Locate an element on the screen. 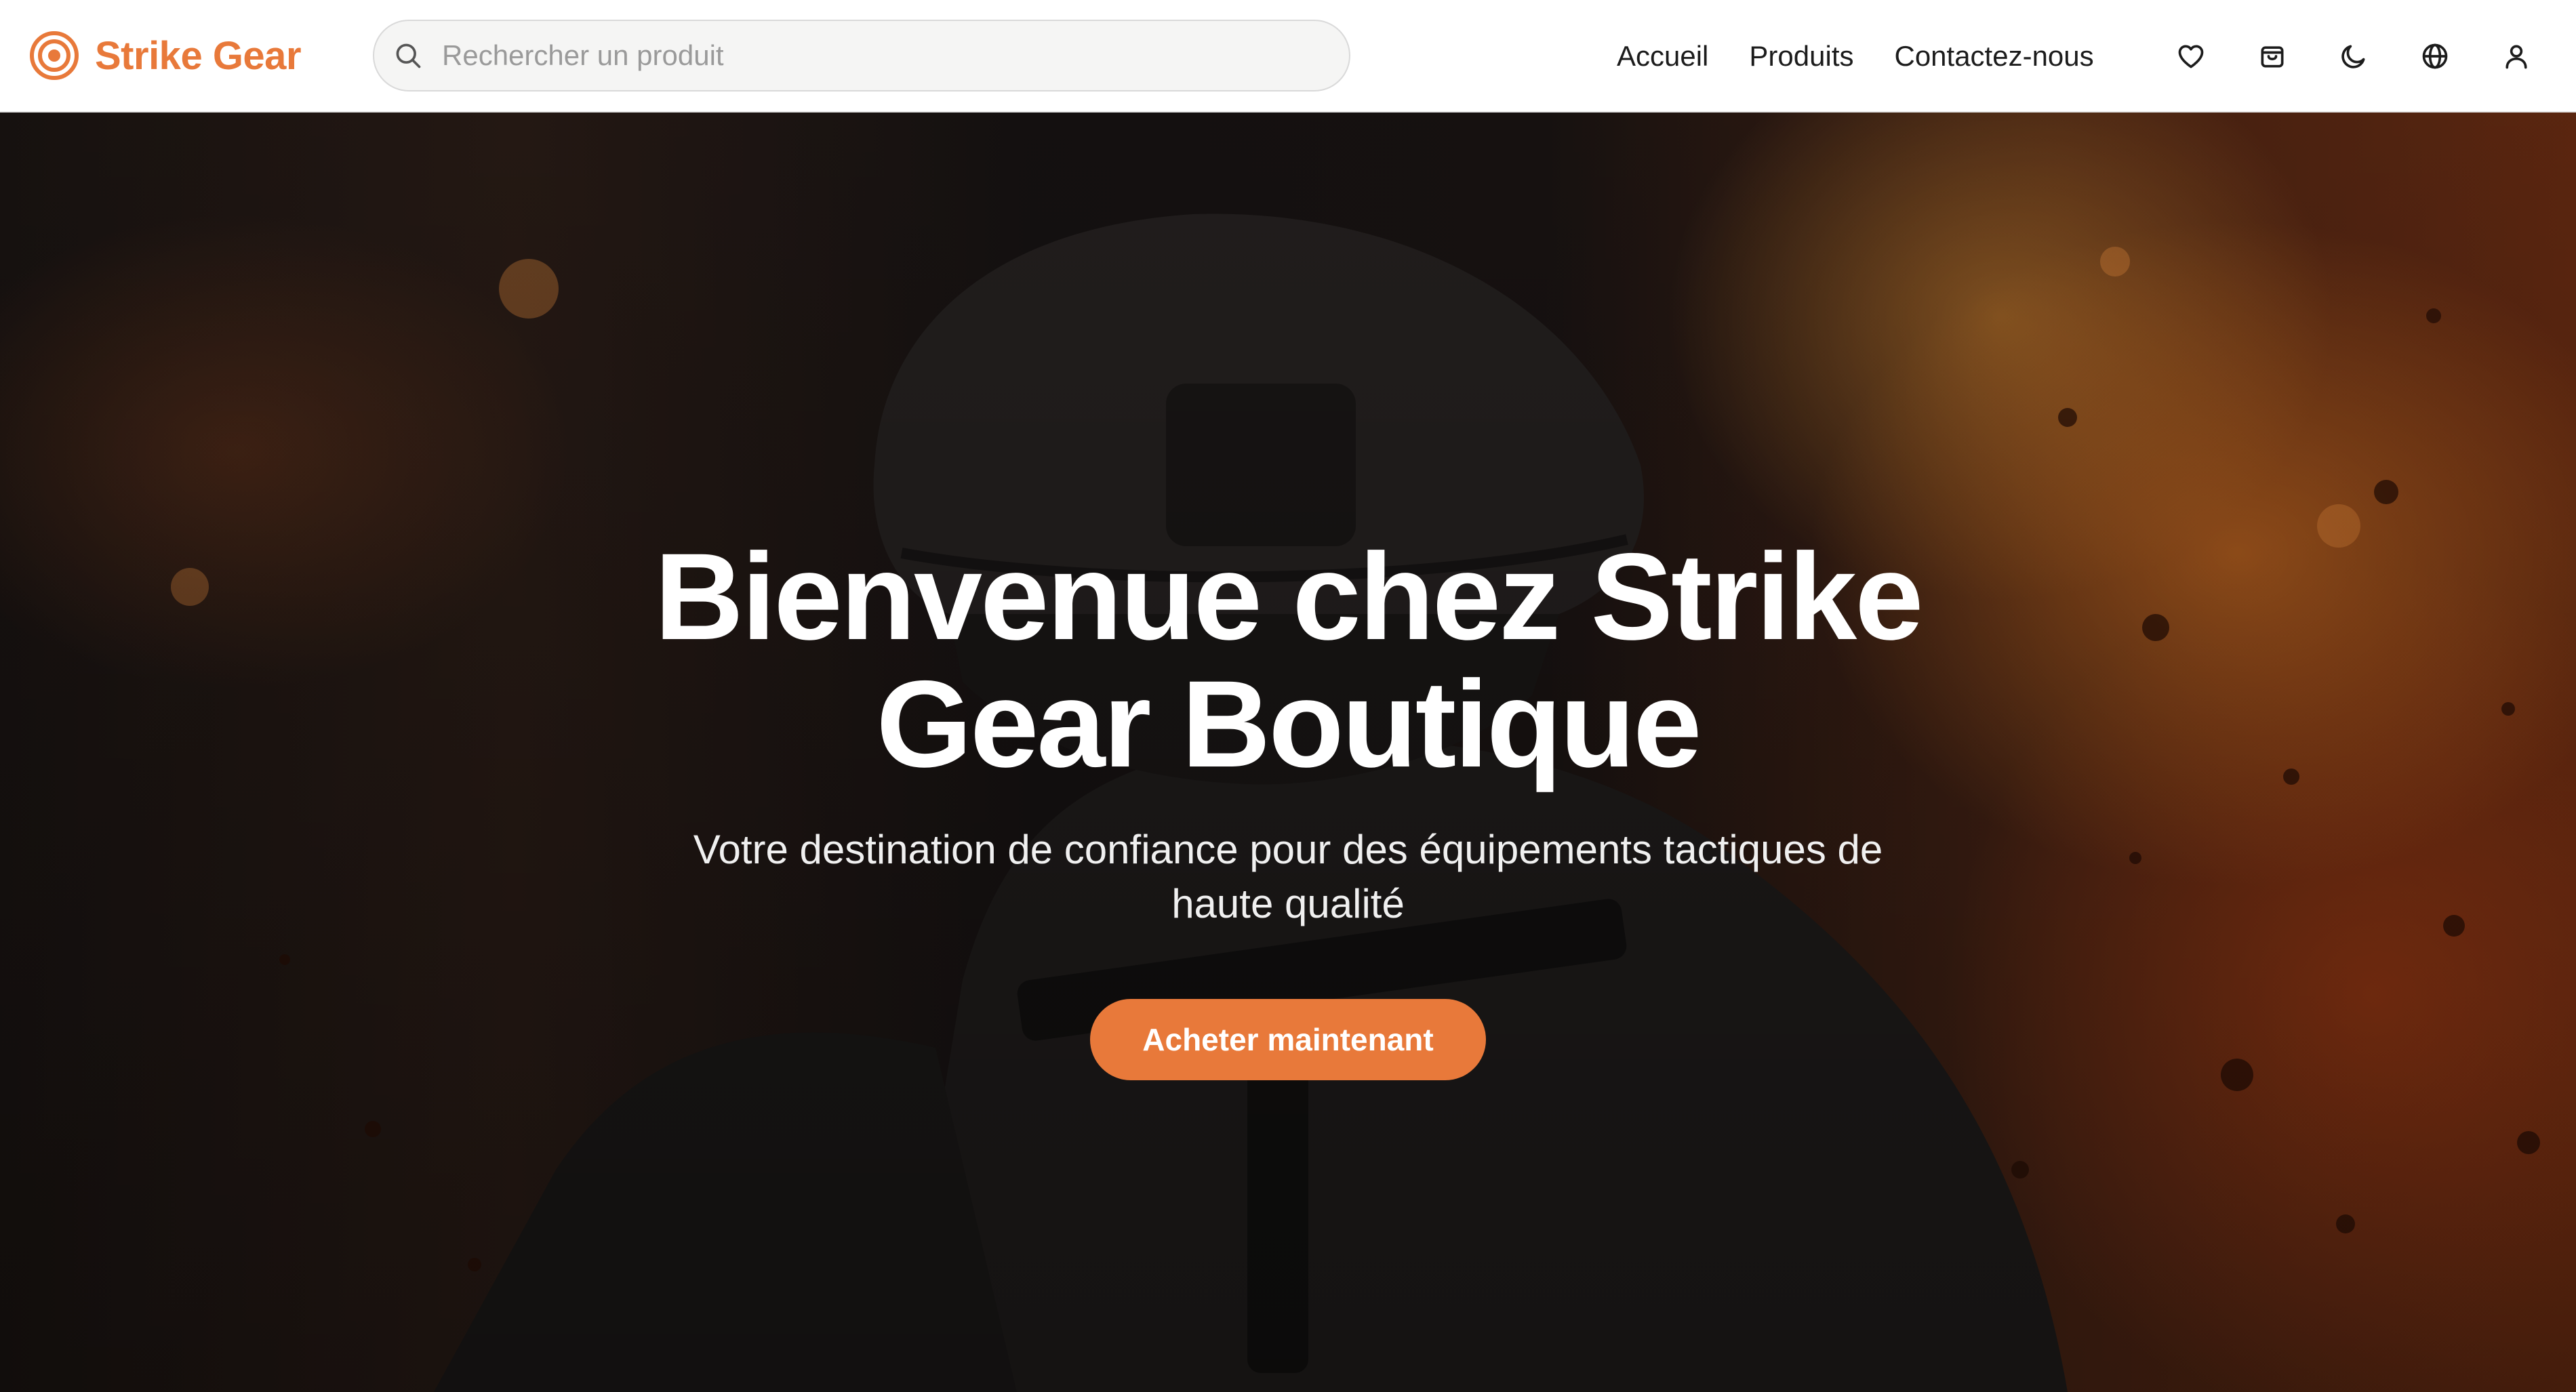 The height and width of the screenshot is (1392, 2576). hero-title-line-2: Gear Boutique is located at coordinates (1289, 724).